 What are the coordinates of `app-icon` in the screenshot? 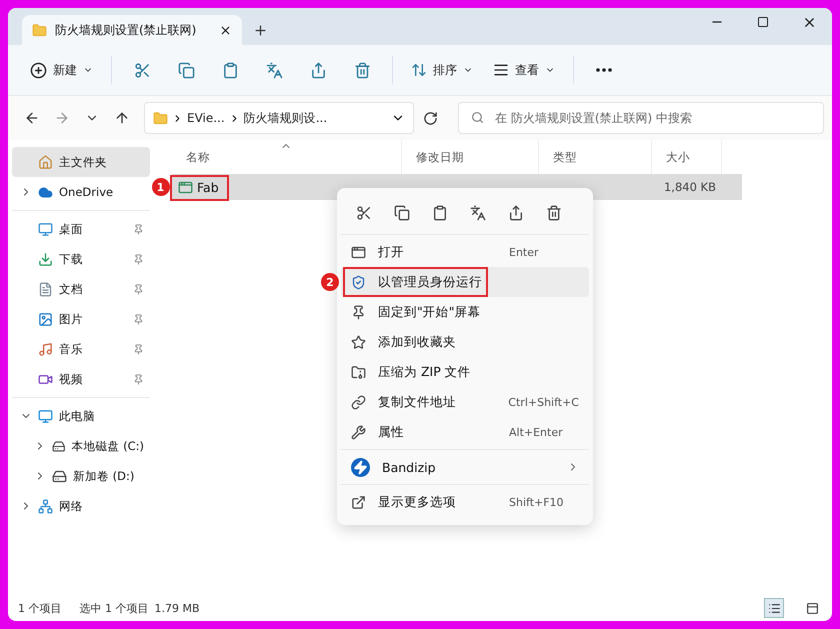 It's located at (185, 187).